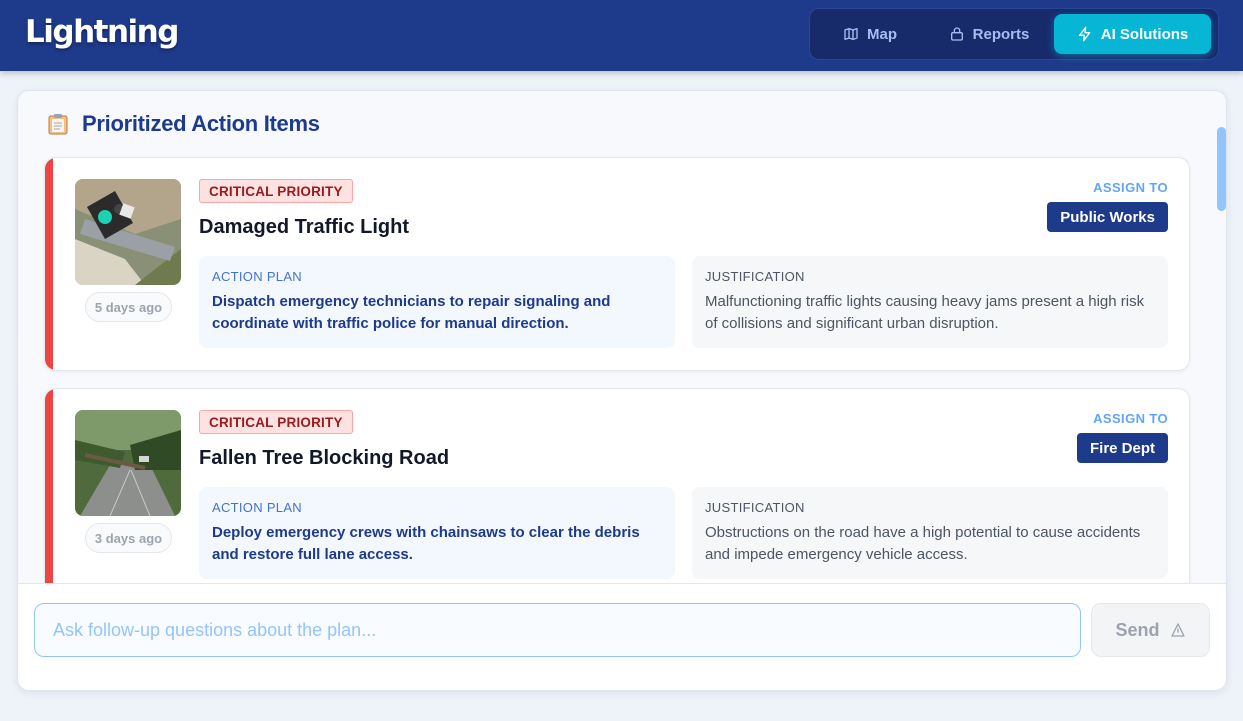  I want to click on nav-map-button: Map, so click(870, 34).